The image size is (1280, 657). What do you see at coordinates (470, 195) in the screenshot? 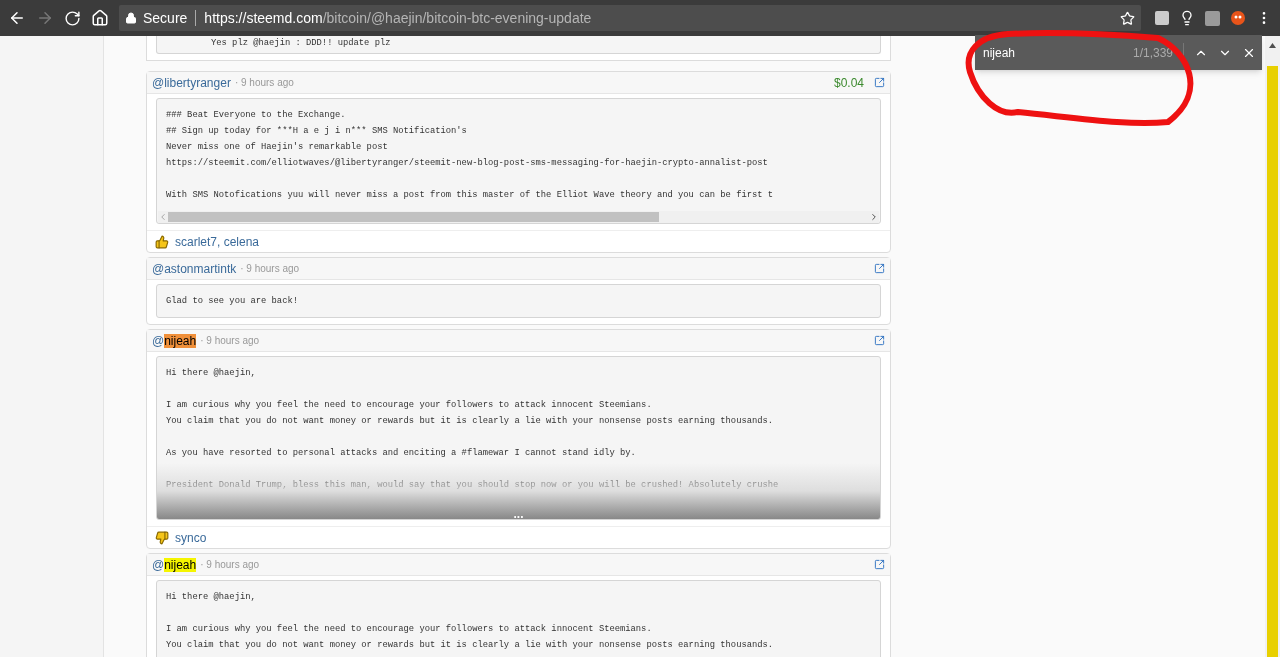
I see `body-line: With SMS Notofications yuu will never miss a post from this master of the Elliot Wave theory and you can be first t` at bounding box center [470, 195].